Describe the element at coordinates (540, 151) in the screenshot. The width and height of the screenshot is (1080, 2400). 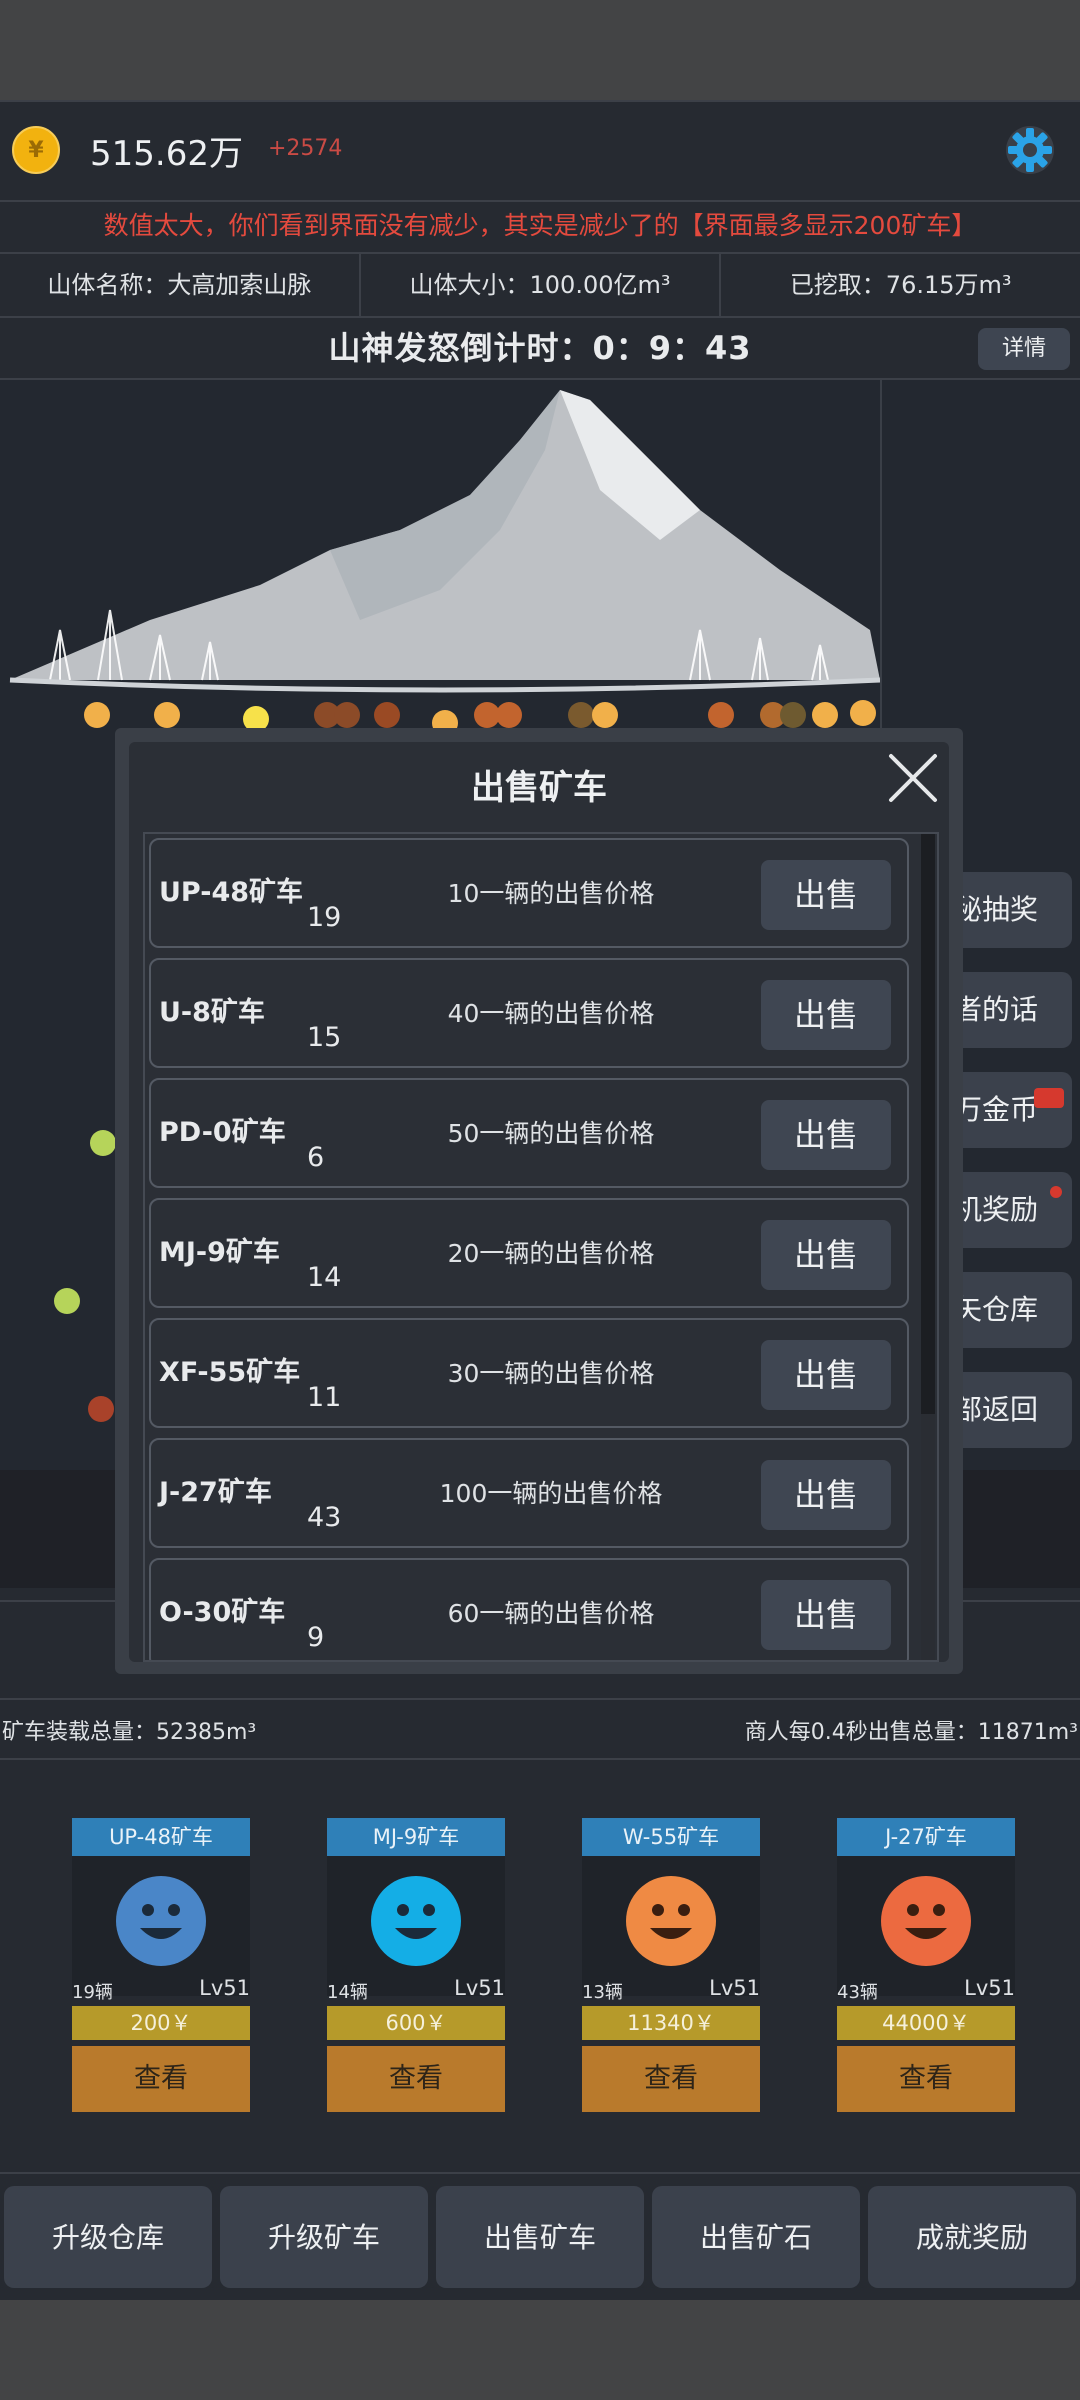
I see `top-bar: ¥ 515.62万 +2574` at that location.